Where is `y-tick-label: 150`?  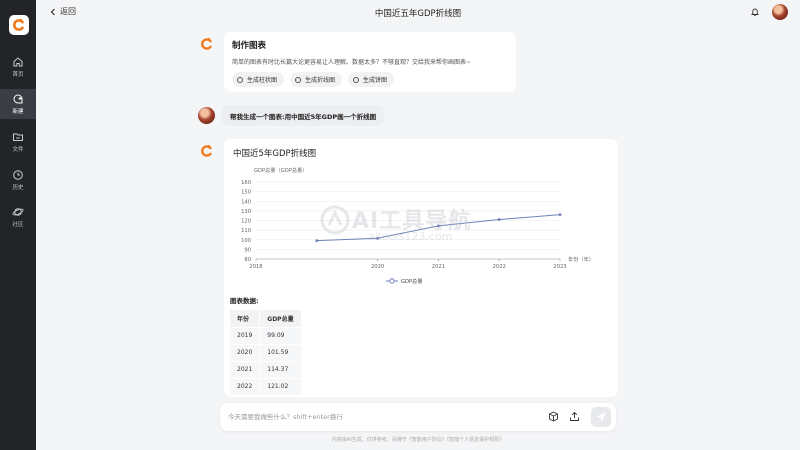 y-tick-label: 150 is located at coordinates (246, 193).